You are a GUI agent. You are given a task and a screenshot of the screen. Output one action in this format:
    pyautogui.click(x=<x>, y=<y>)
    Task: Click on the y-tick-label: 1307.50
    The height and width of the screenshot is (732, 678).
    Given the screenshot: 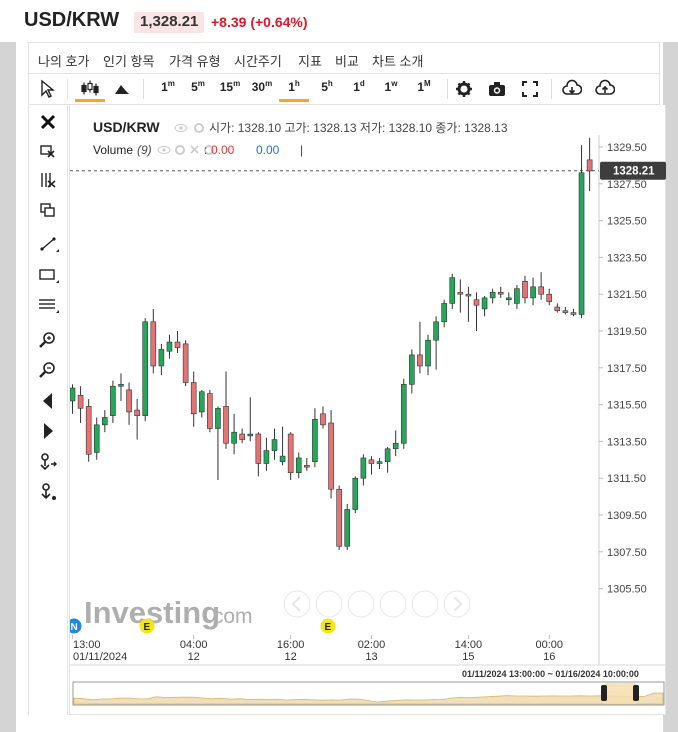 What is the action you would take?
    pyautogui.click(x=627, y=553)
    